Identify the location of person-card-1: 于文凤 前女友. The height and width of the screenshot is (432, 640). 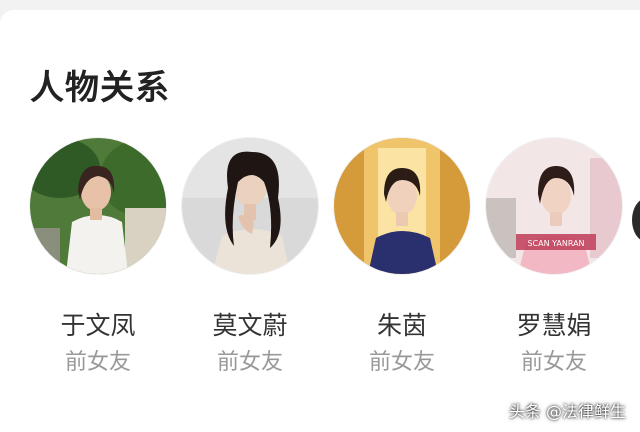
(98, 258).